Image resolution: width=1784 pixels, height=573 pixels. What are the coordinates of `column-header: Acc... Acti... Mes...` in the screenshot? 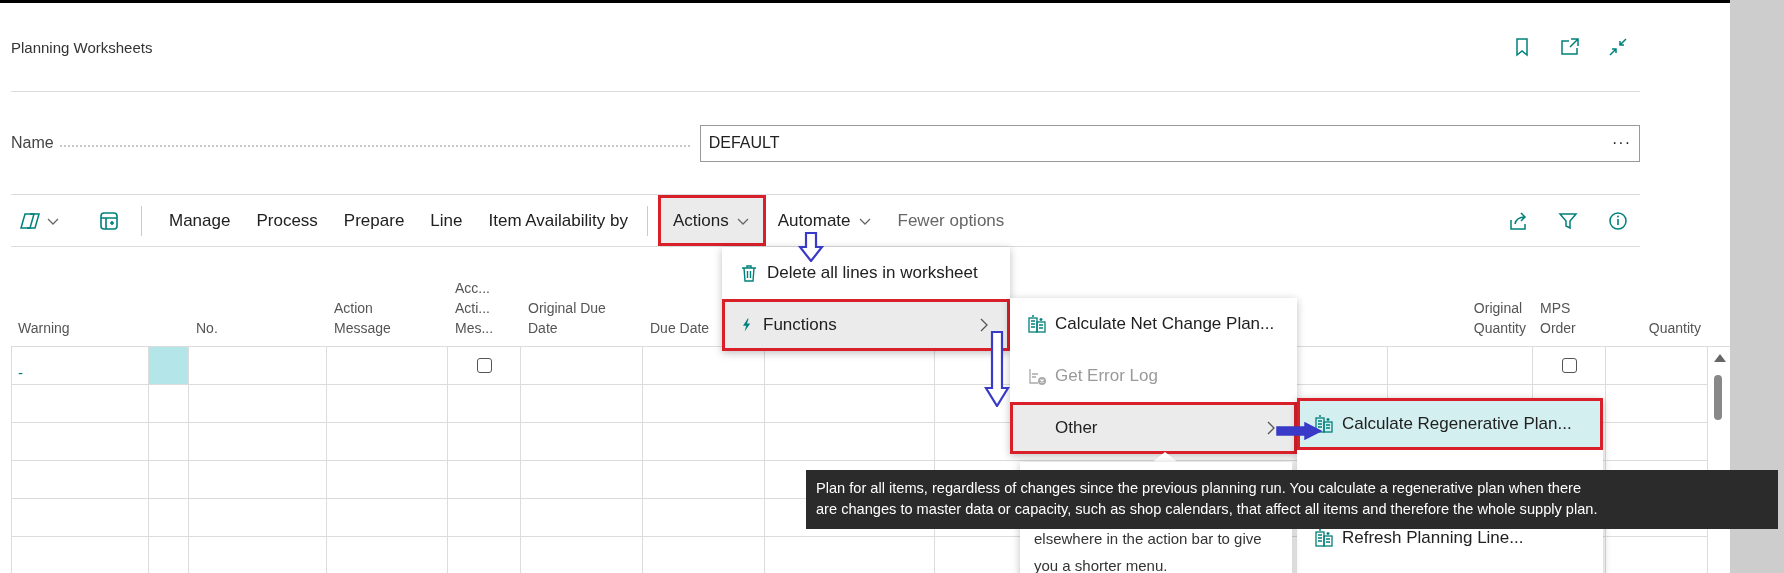 It's located at (474, 308).